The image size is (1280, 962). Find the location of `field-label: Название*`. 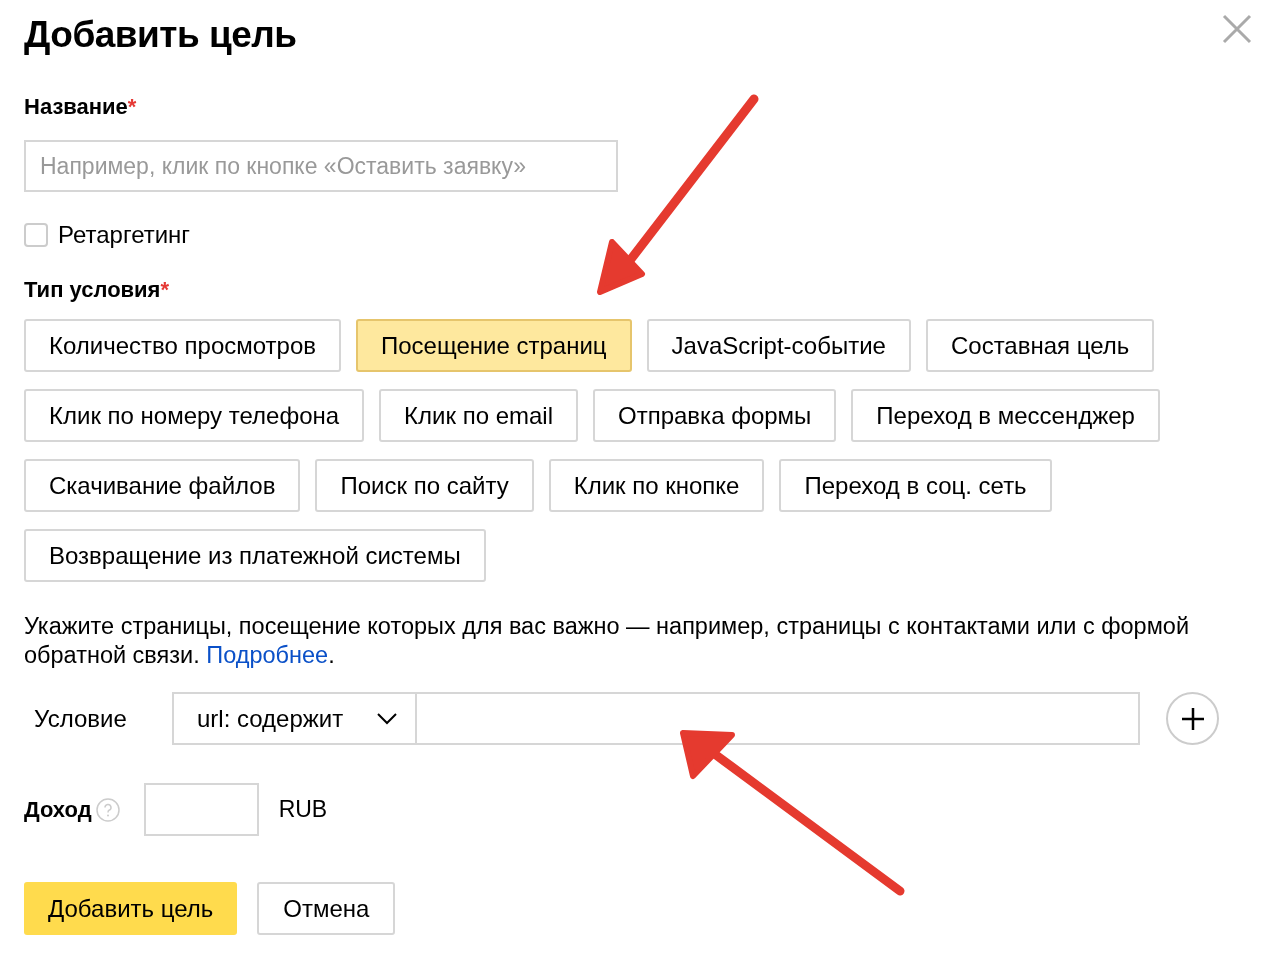

field-label: Название* is located at coordinates (81, 107).